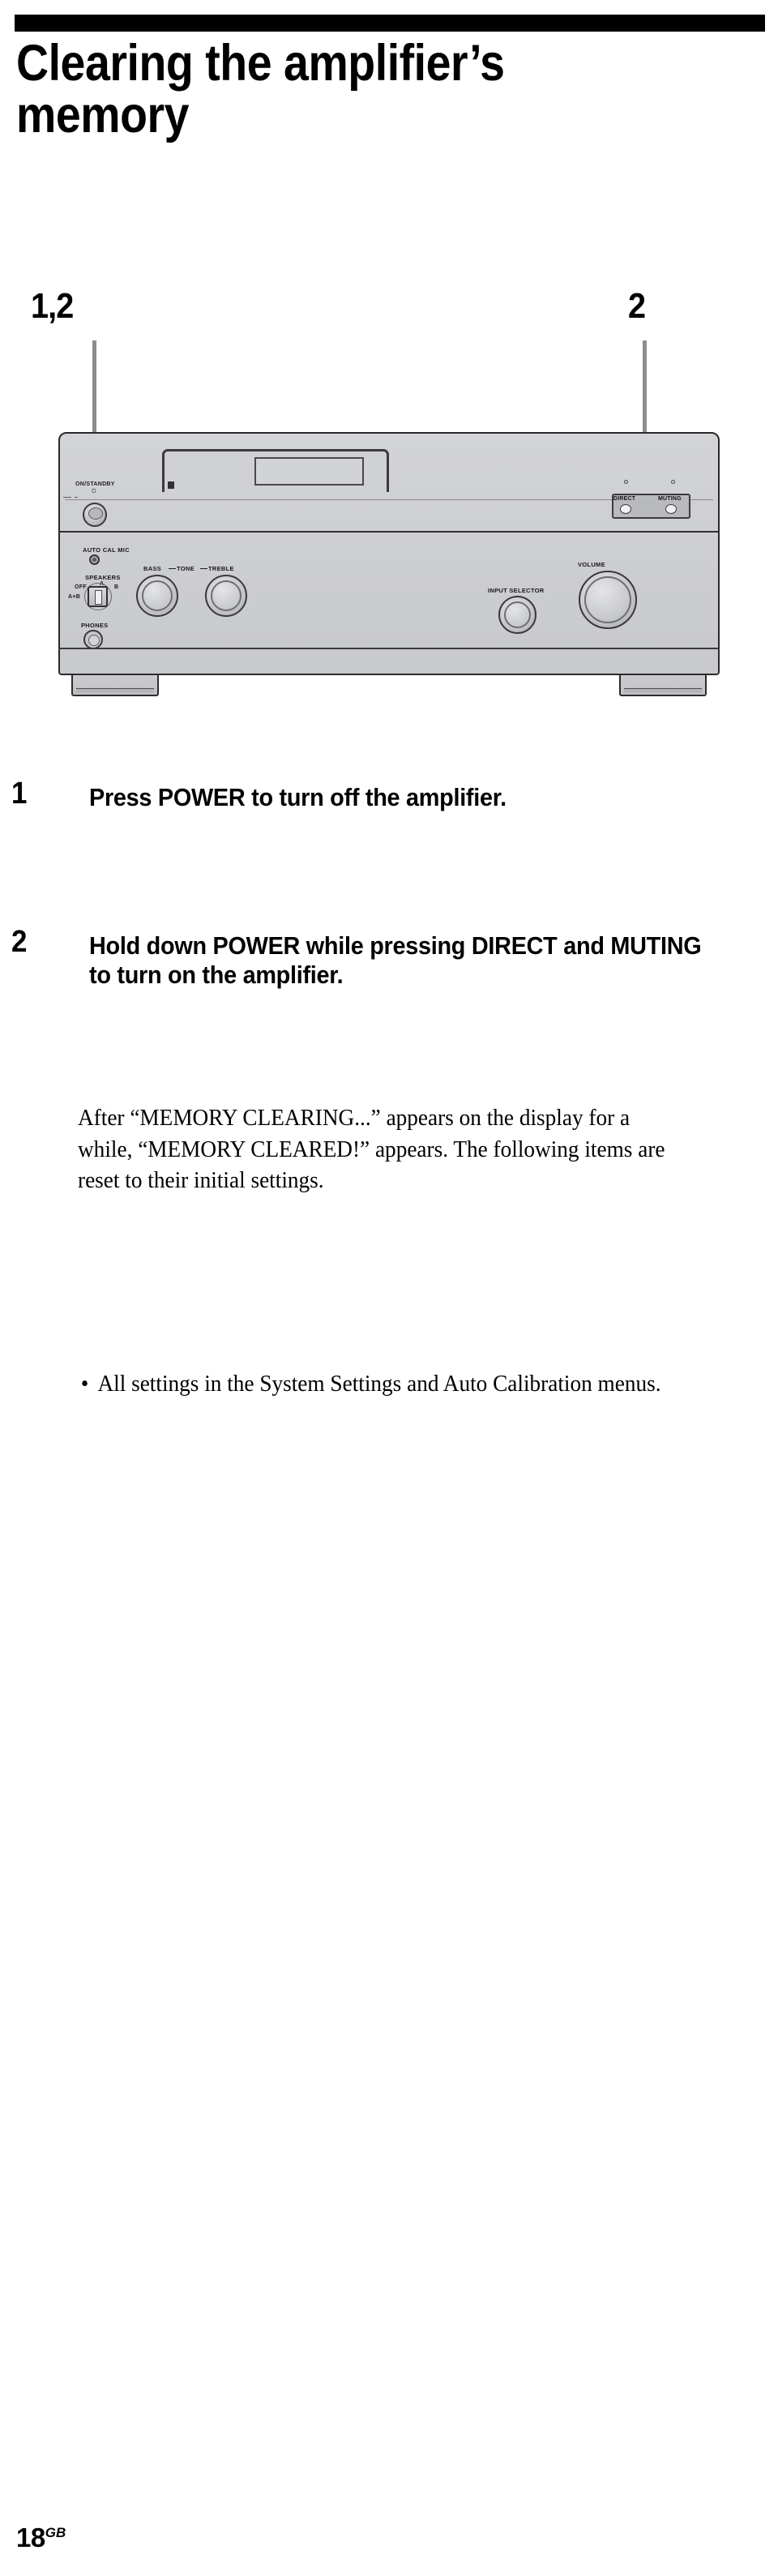 This screenshot has height=2576, width=778. Describe the element at coordinates (74, 597) in the screenshot. I see `speakers-a-plus-b-label: A+B` at that location.